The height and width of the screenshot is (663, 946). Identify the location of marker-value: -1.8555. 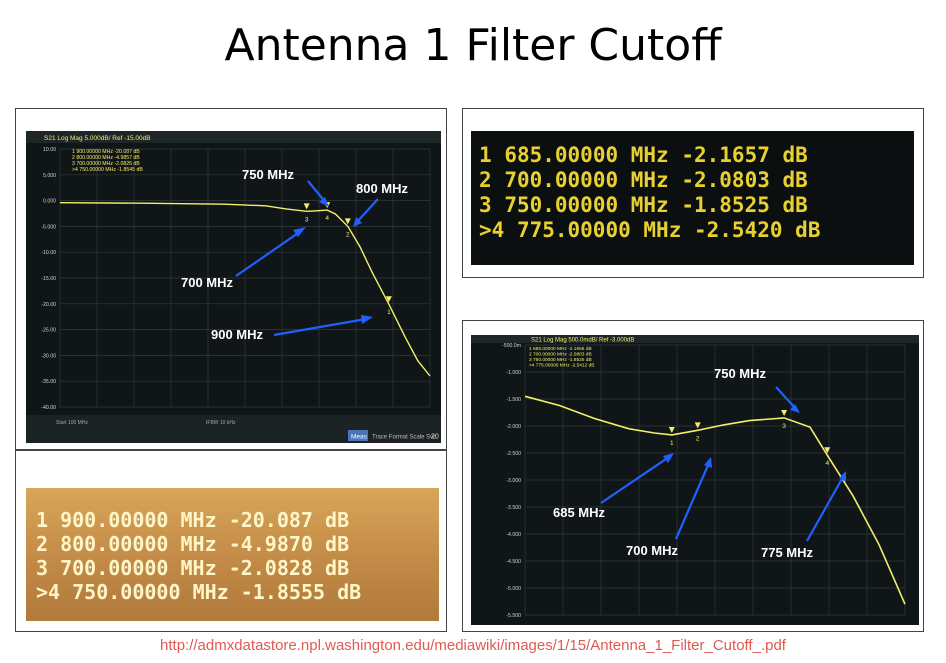
(283, 592).